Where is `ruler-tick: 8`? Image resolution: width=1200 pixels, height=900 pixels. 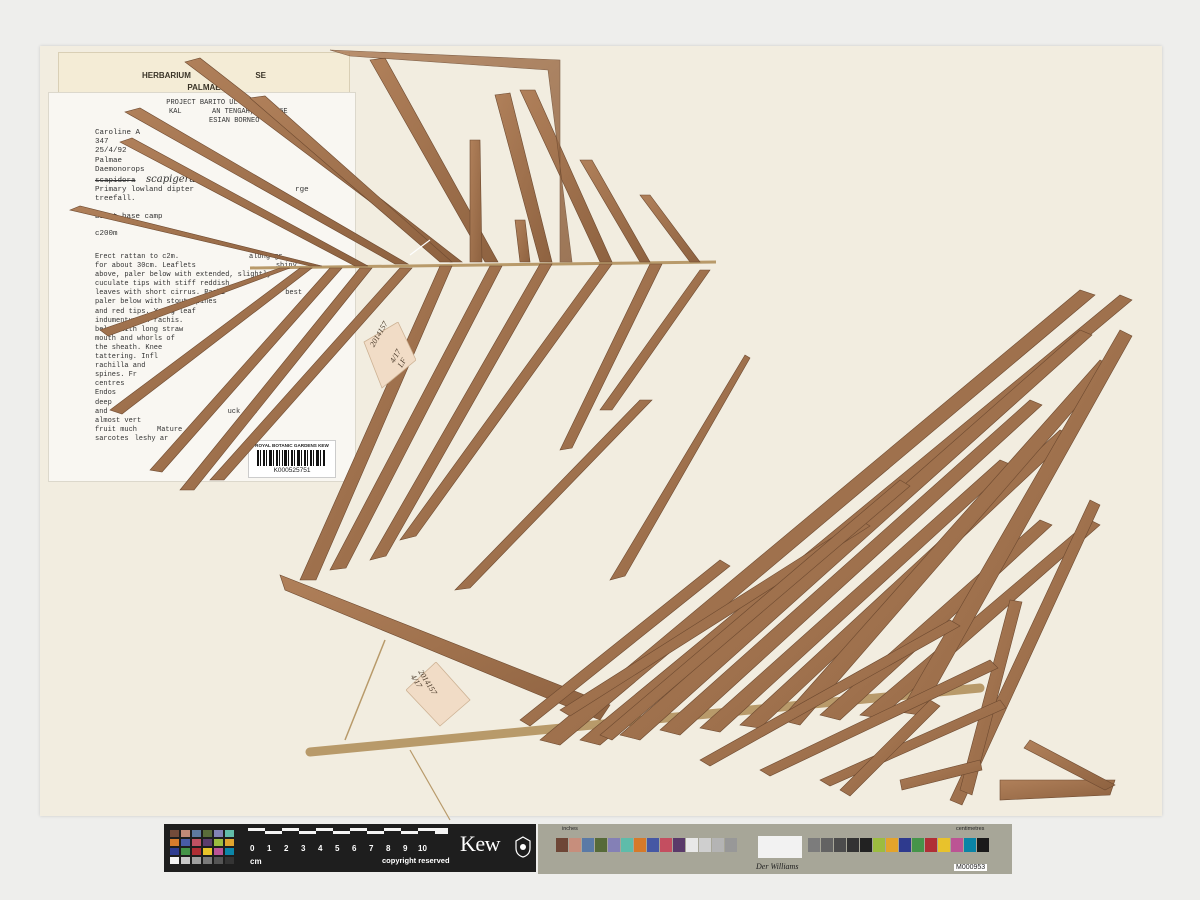 ruler-tick: 8 is located at coordinates (388, 848).